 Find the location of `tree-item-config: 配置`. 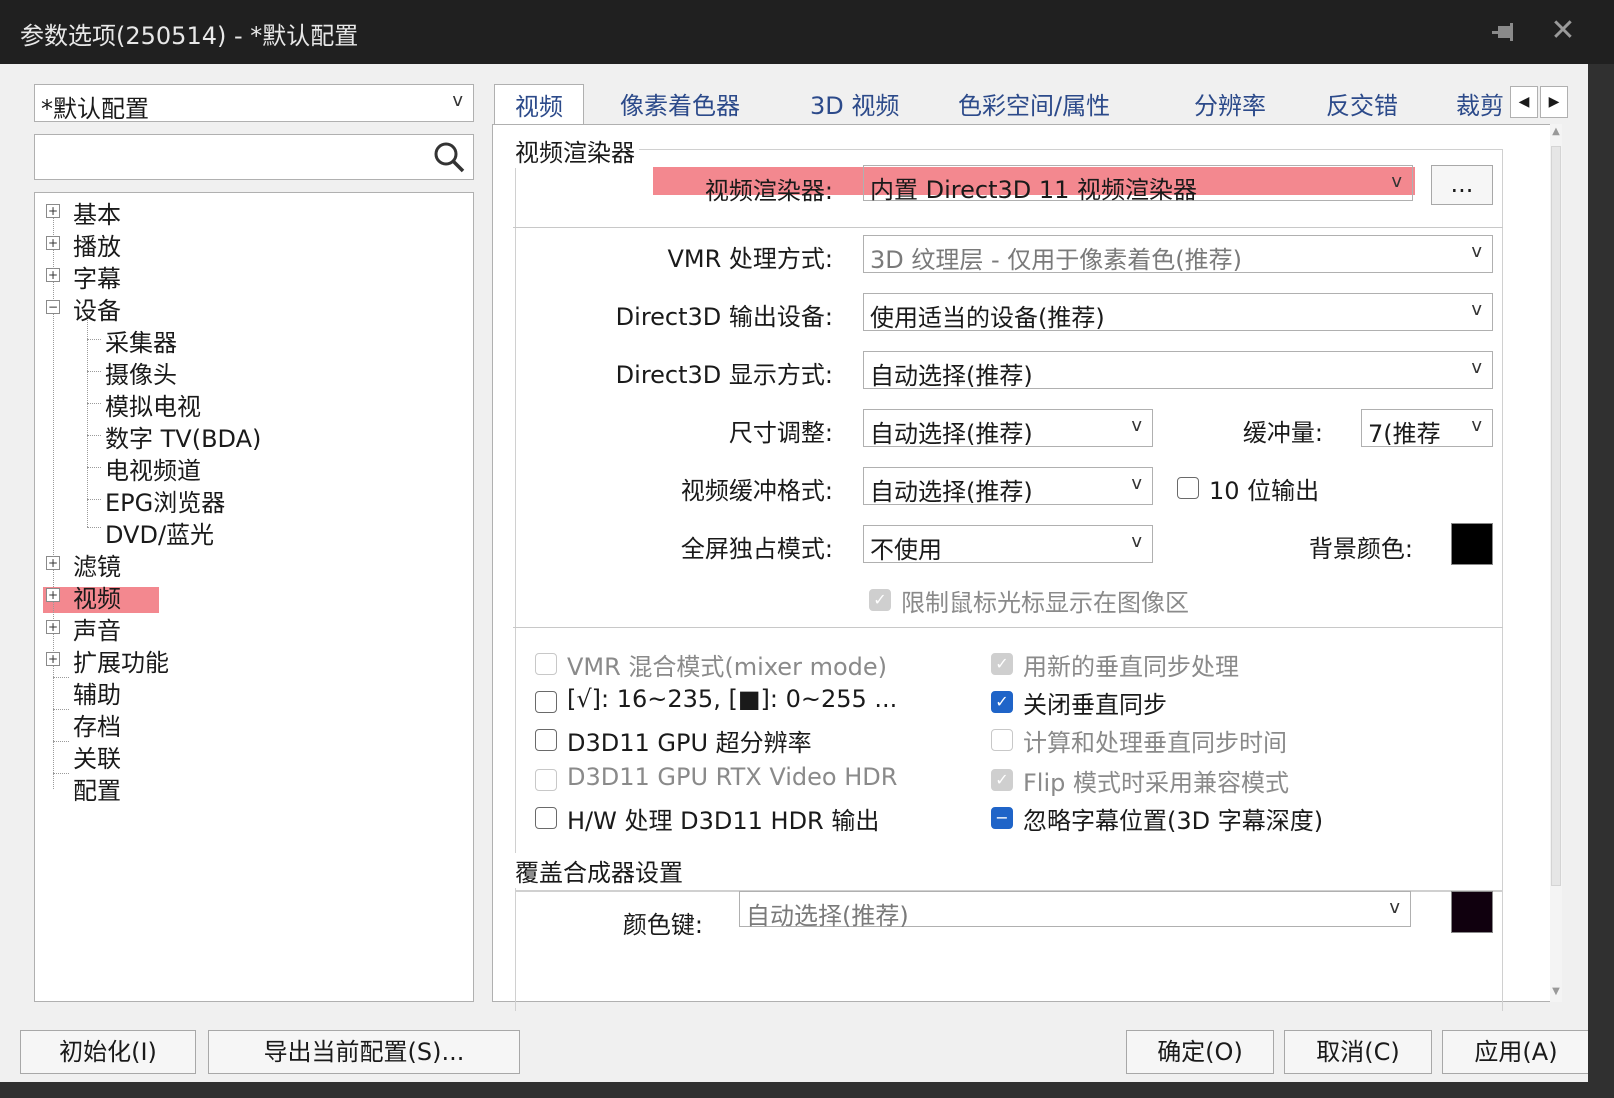

tree-item-config: 配置 is located at coordinates (97, 788).